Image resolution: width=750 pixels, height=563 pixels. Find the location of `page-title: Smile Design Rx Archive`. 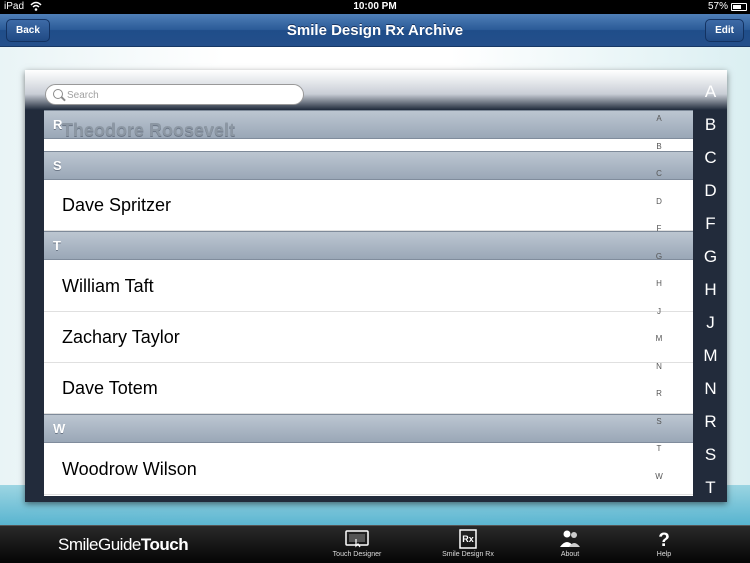

page-title: Smile Design Rx Archive is located at coordinates (375, 30).